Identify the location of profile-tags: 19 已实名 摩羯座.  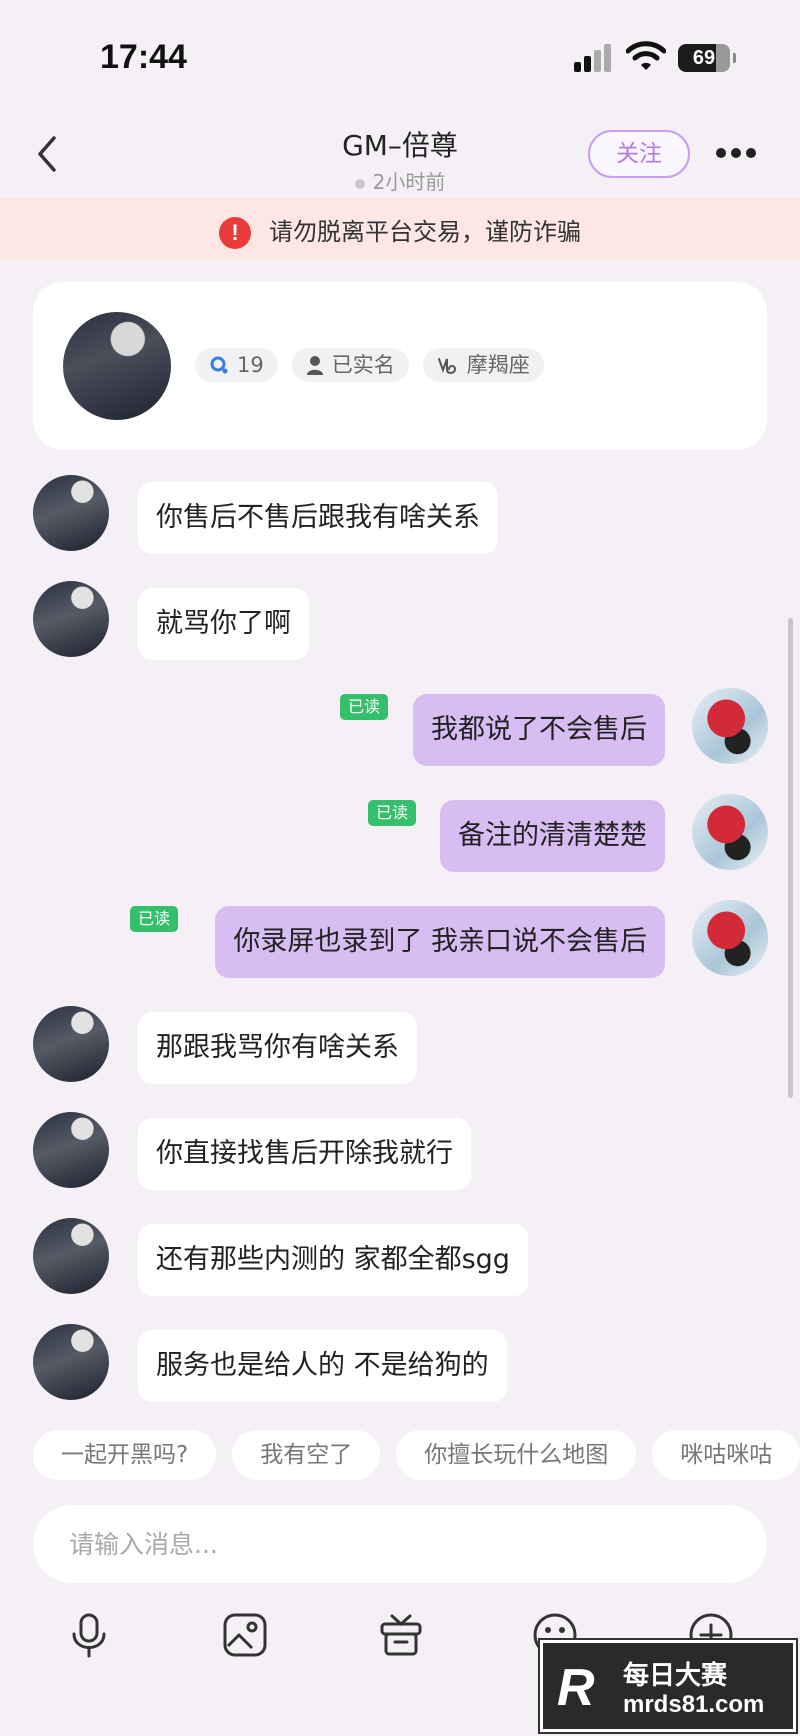
(369, 365).